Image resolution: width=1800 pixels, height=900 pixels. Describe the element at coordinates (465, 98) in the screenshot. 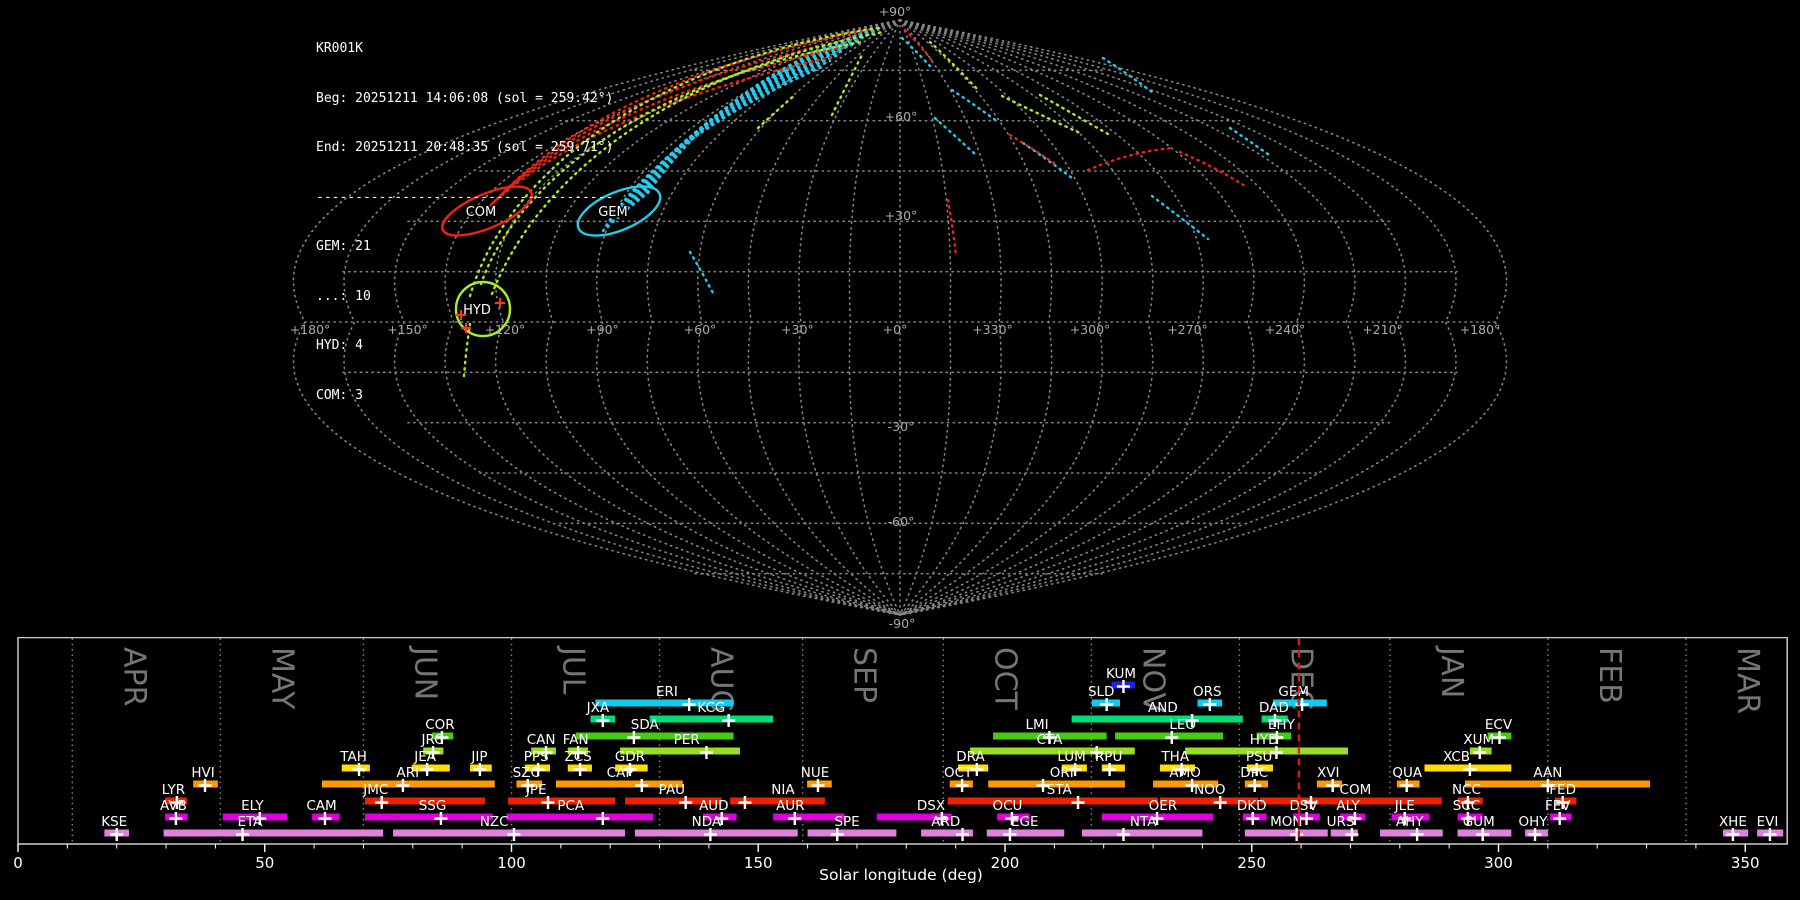

I see `session-begin: Beg: 20251211 14:06:08 (sol = 259.42°)` at that location.